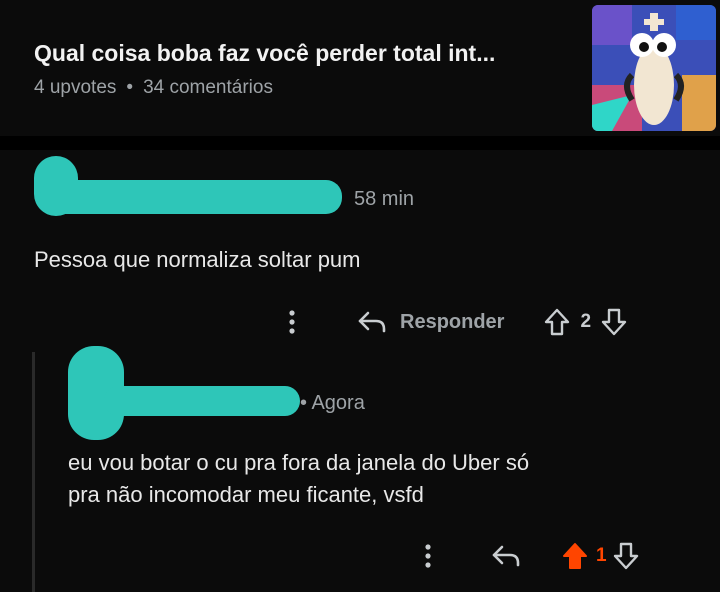 This screenshot has width=720, height=592. I want to click on vote-count: 2, so click(586, 321).